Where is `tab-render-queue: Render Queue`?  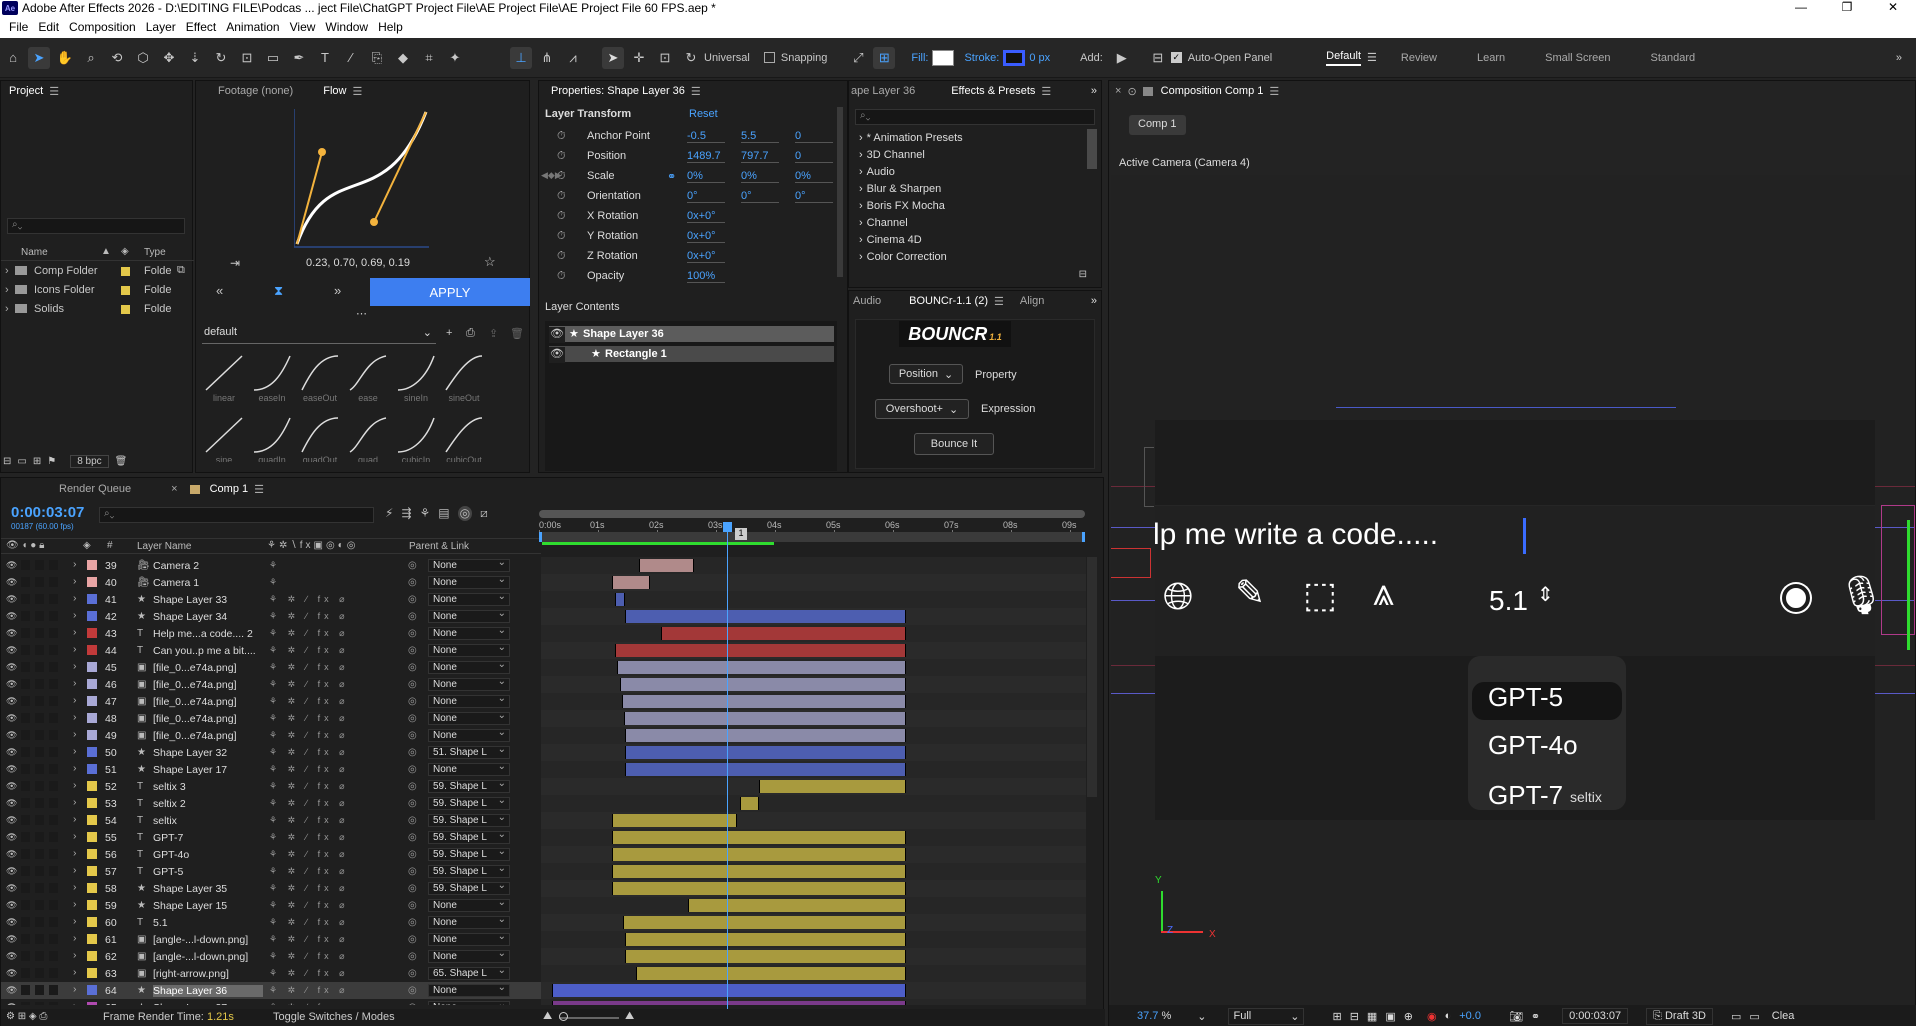
tab-render-queue: Render Queue is located at coordinates (95, 489).